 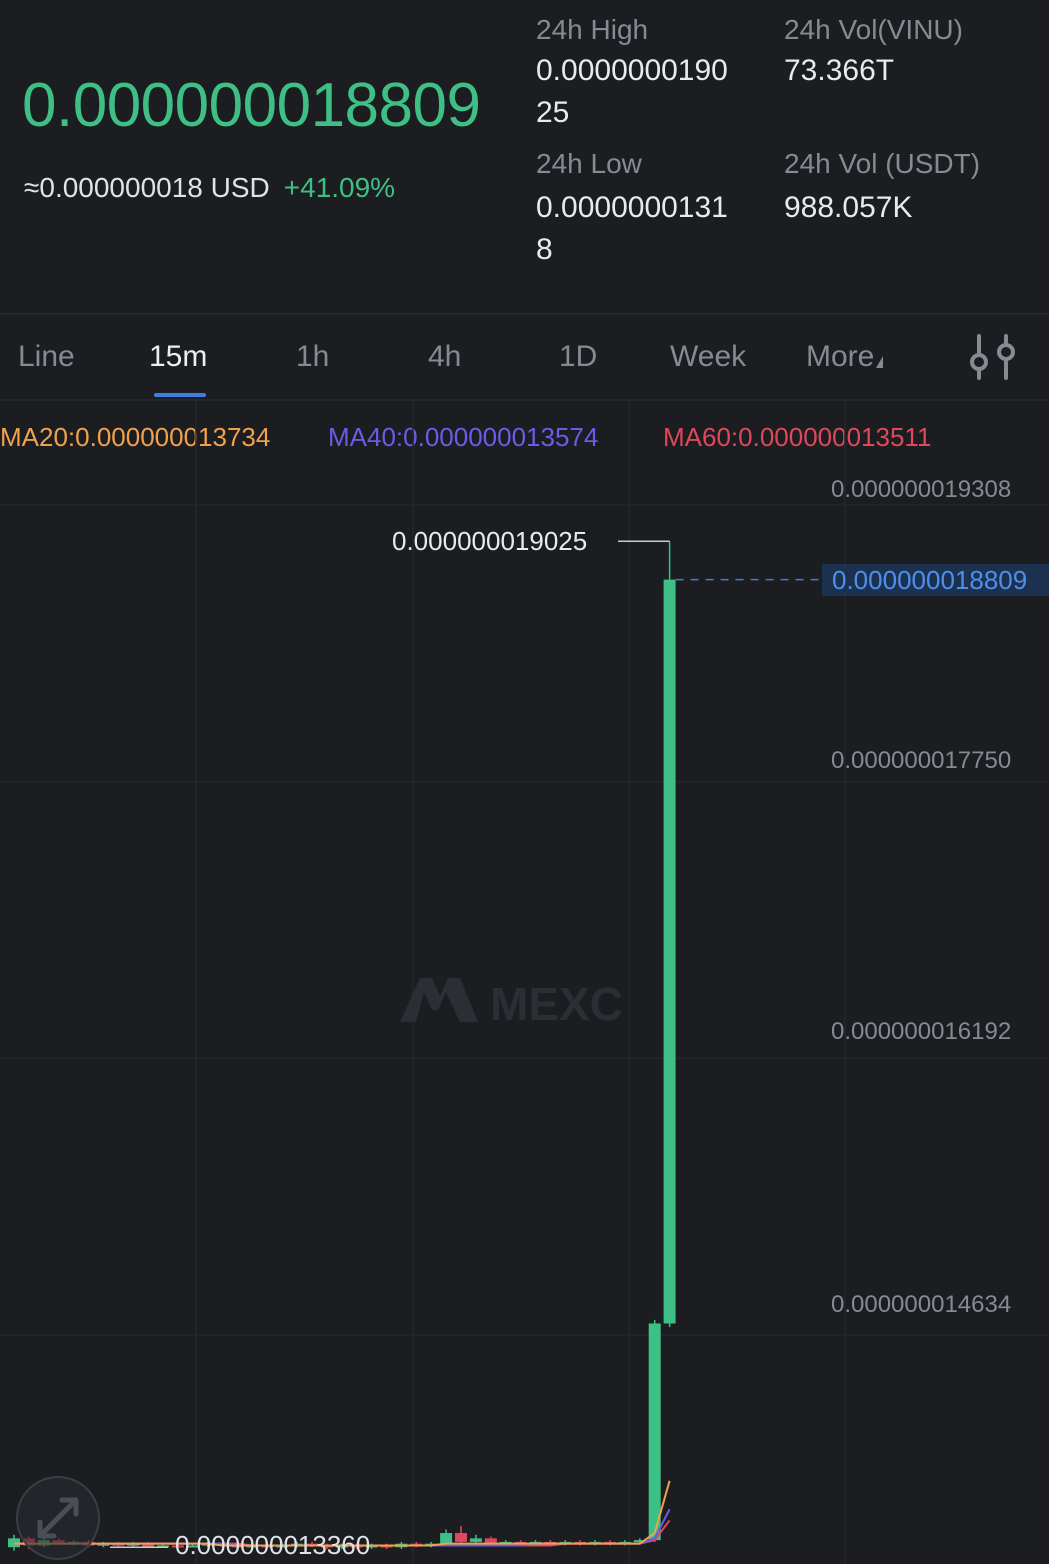 What do you see at coordinates (180, 395) in the screenshot?
I see `active-tab-indicator` at bounding box center [180, 395].